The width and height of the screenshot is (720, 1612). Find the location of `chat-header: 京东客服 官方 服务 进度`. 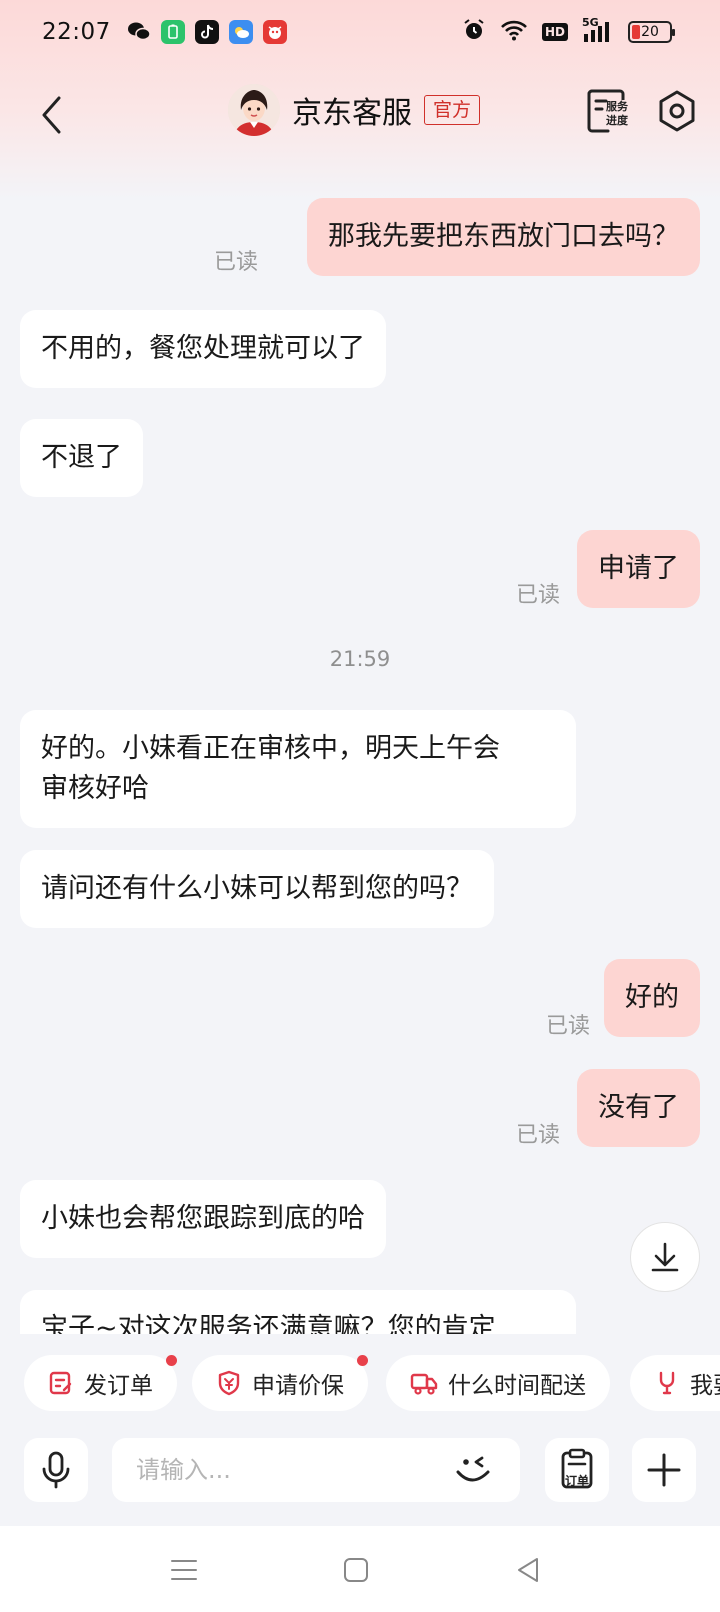

chat-header: 京东客服 官方 服务 进度 is located at coordinates (360, 116).